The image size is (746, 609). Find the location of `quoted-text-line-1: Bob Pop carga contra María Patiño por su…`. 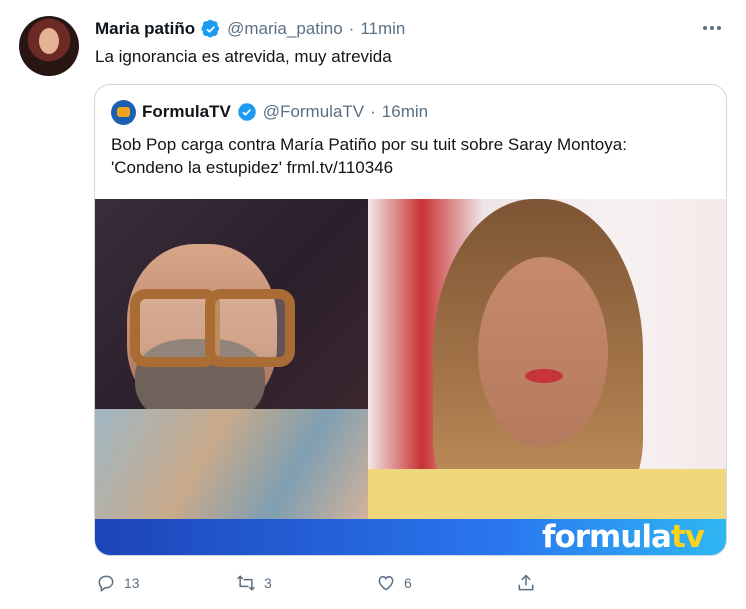

quoted-text-line-1: Bob Pop carga contra María Patiño por su… is located at coordinates (369, 144).